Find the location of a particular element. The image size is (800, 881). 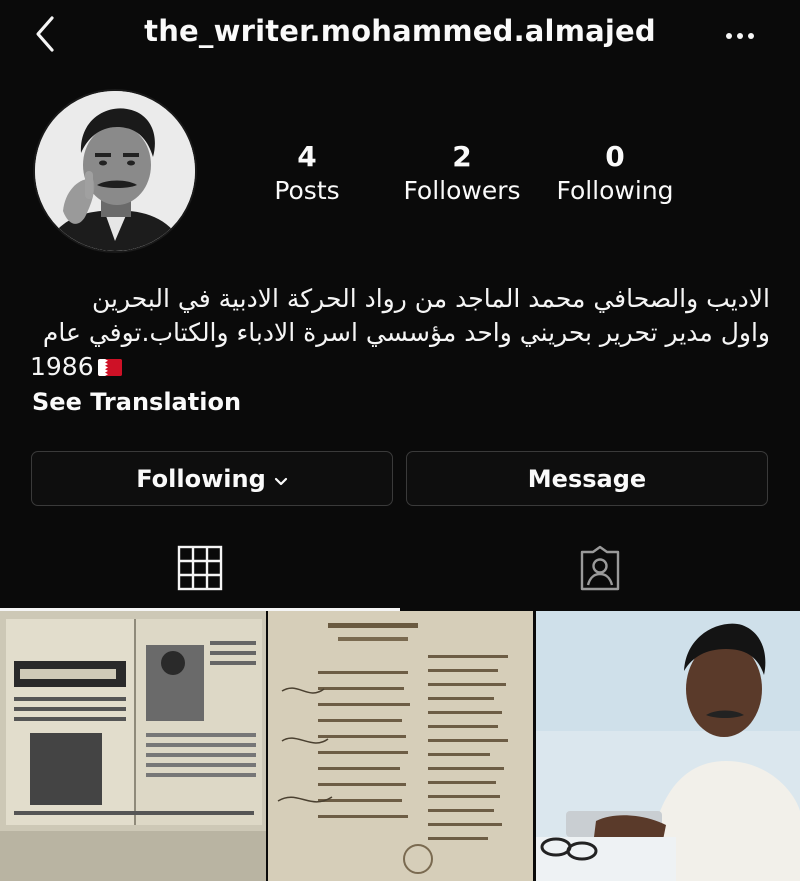

following-count: 0 is located at coordinates (615, 156).